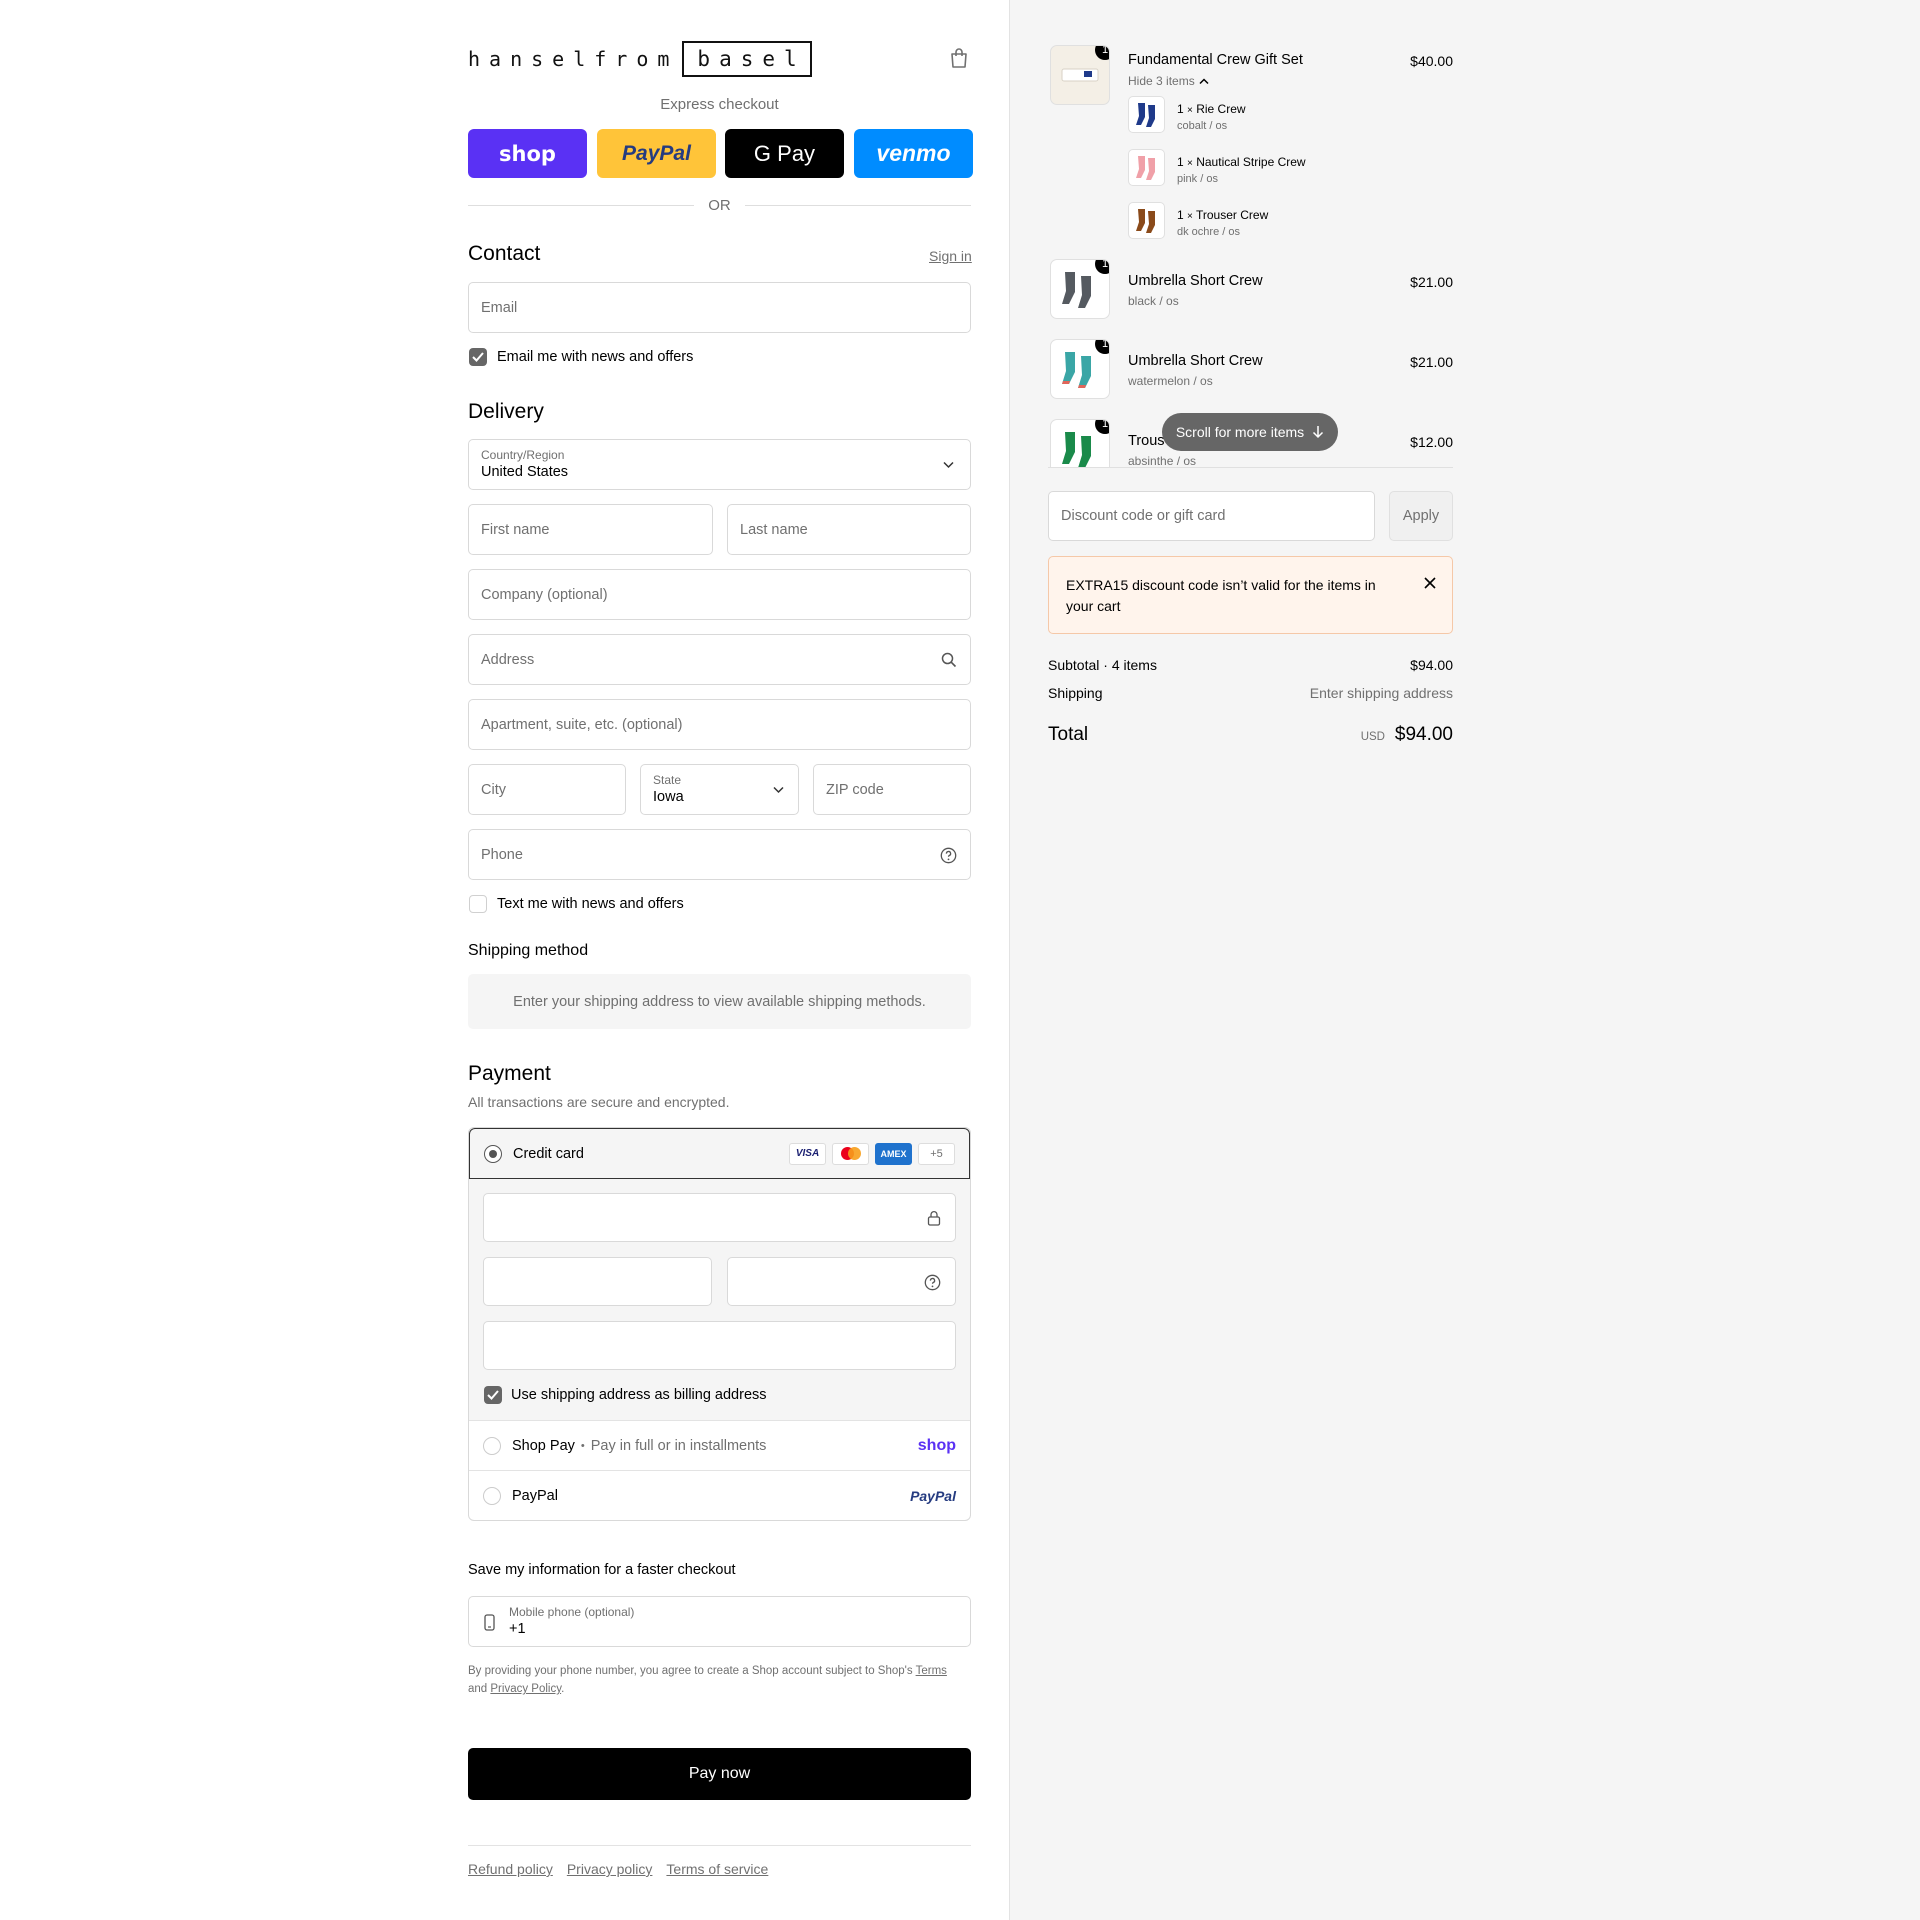 The height and width of the screenshot is (1920, 1920). What do you see at coordinates (492, 1496) in the screenshot?
I see `paypal-radio` at bounding box center [492, 1496].